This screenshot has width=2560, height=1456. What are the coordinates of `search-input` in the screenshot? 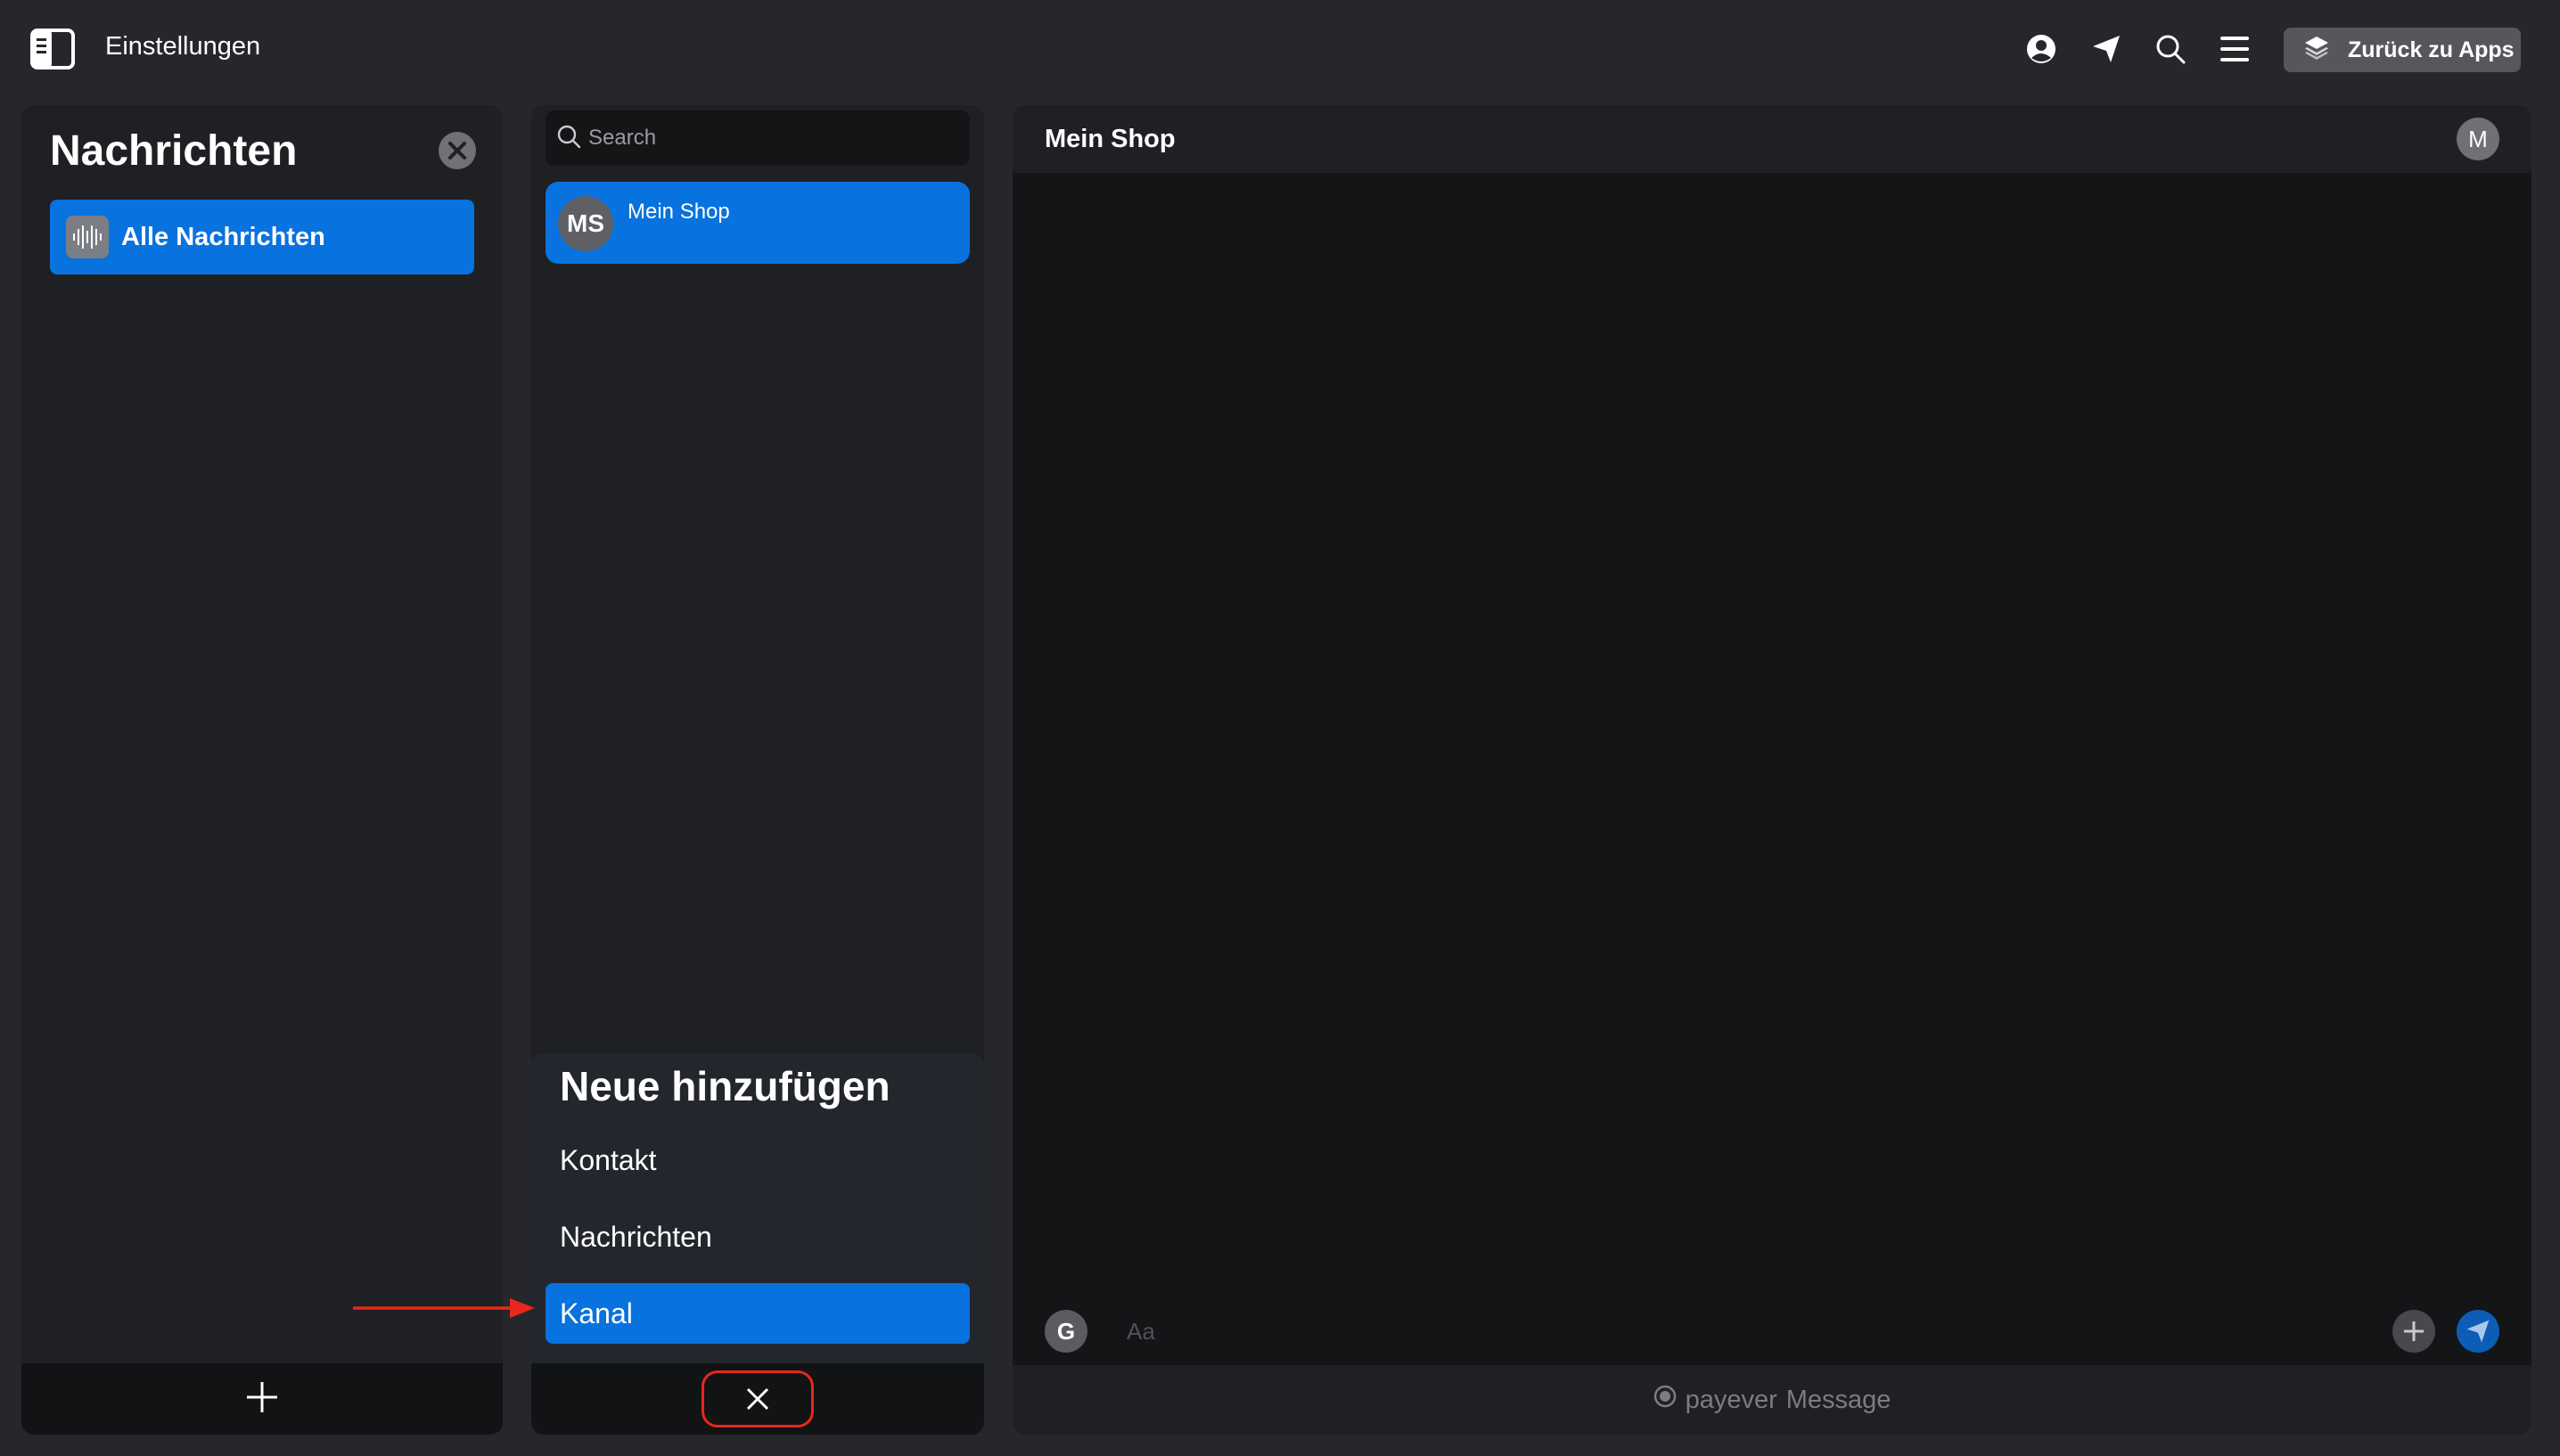 It's located at (766, 138).